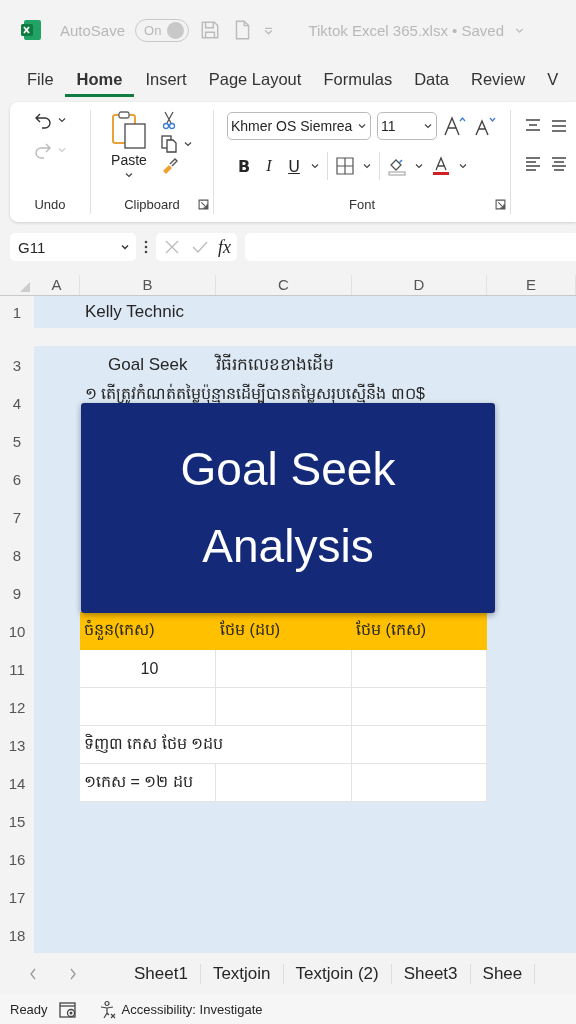 The width and height of the screenshot is (576, 1024). I want to click on ribbon-tab: Formulas, so click(358, 80).